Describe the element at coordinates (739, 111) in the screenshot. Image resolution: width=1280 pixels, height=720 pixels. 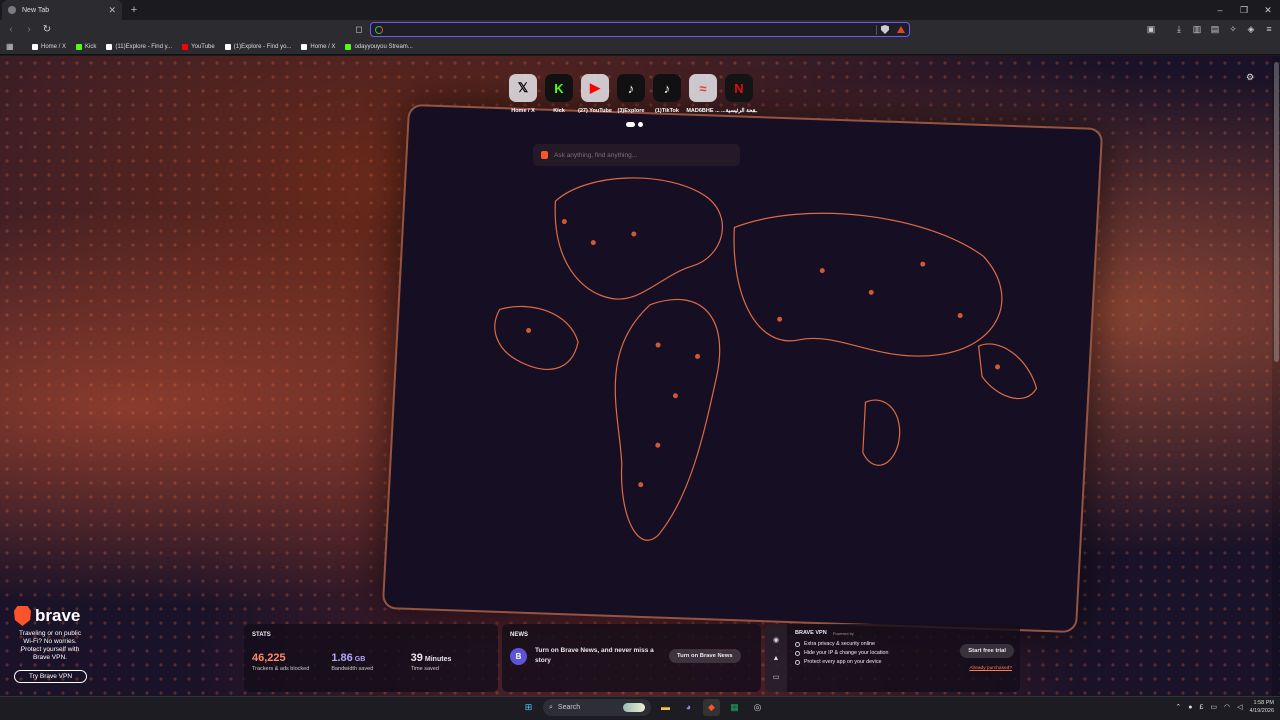
I see `top-site-label: ...ـقحة الرئيسية` at that location.